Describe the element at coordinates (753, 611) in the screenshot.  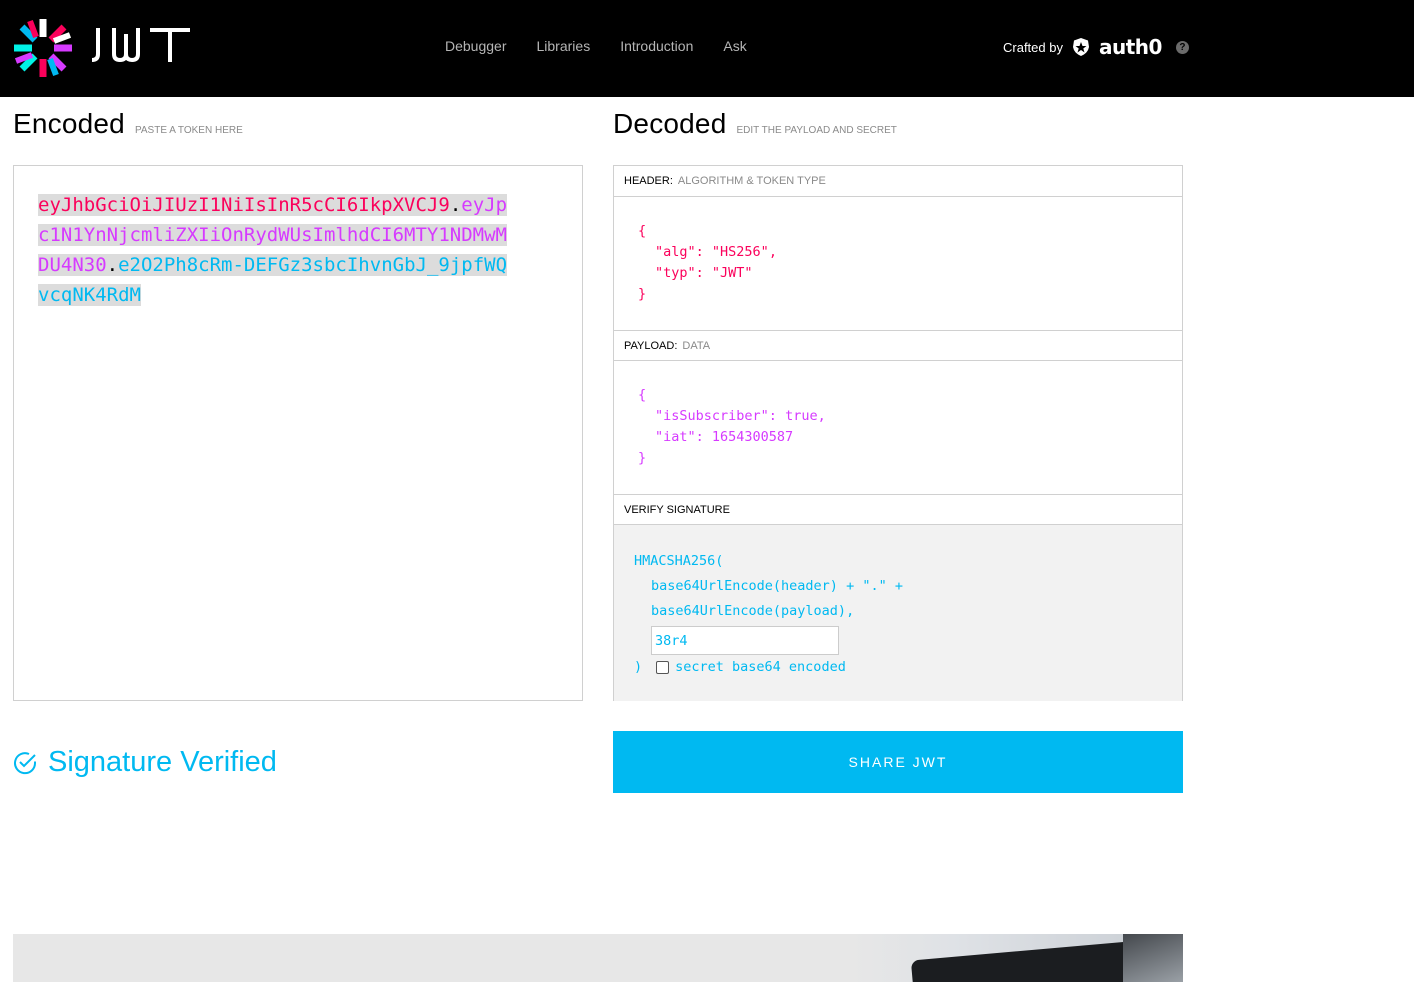
I see `verify-line-payload: base64UrlEncode(payload),` at that location.